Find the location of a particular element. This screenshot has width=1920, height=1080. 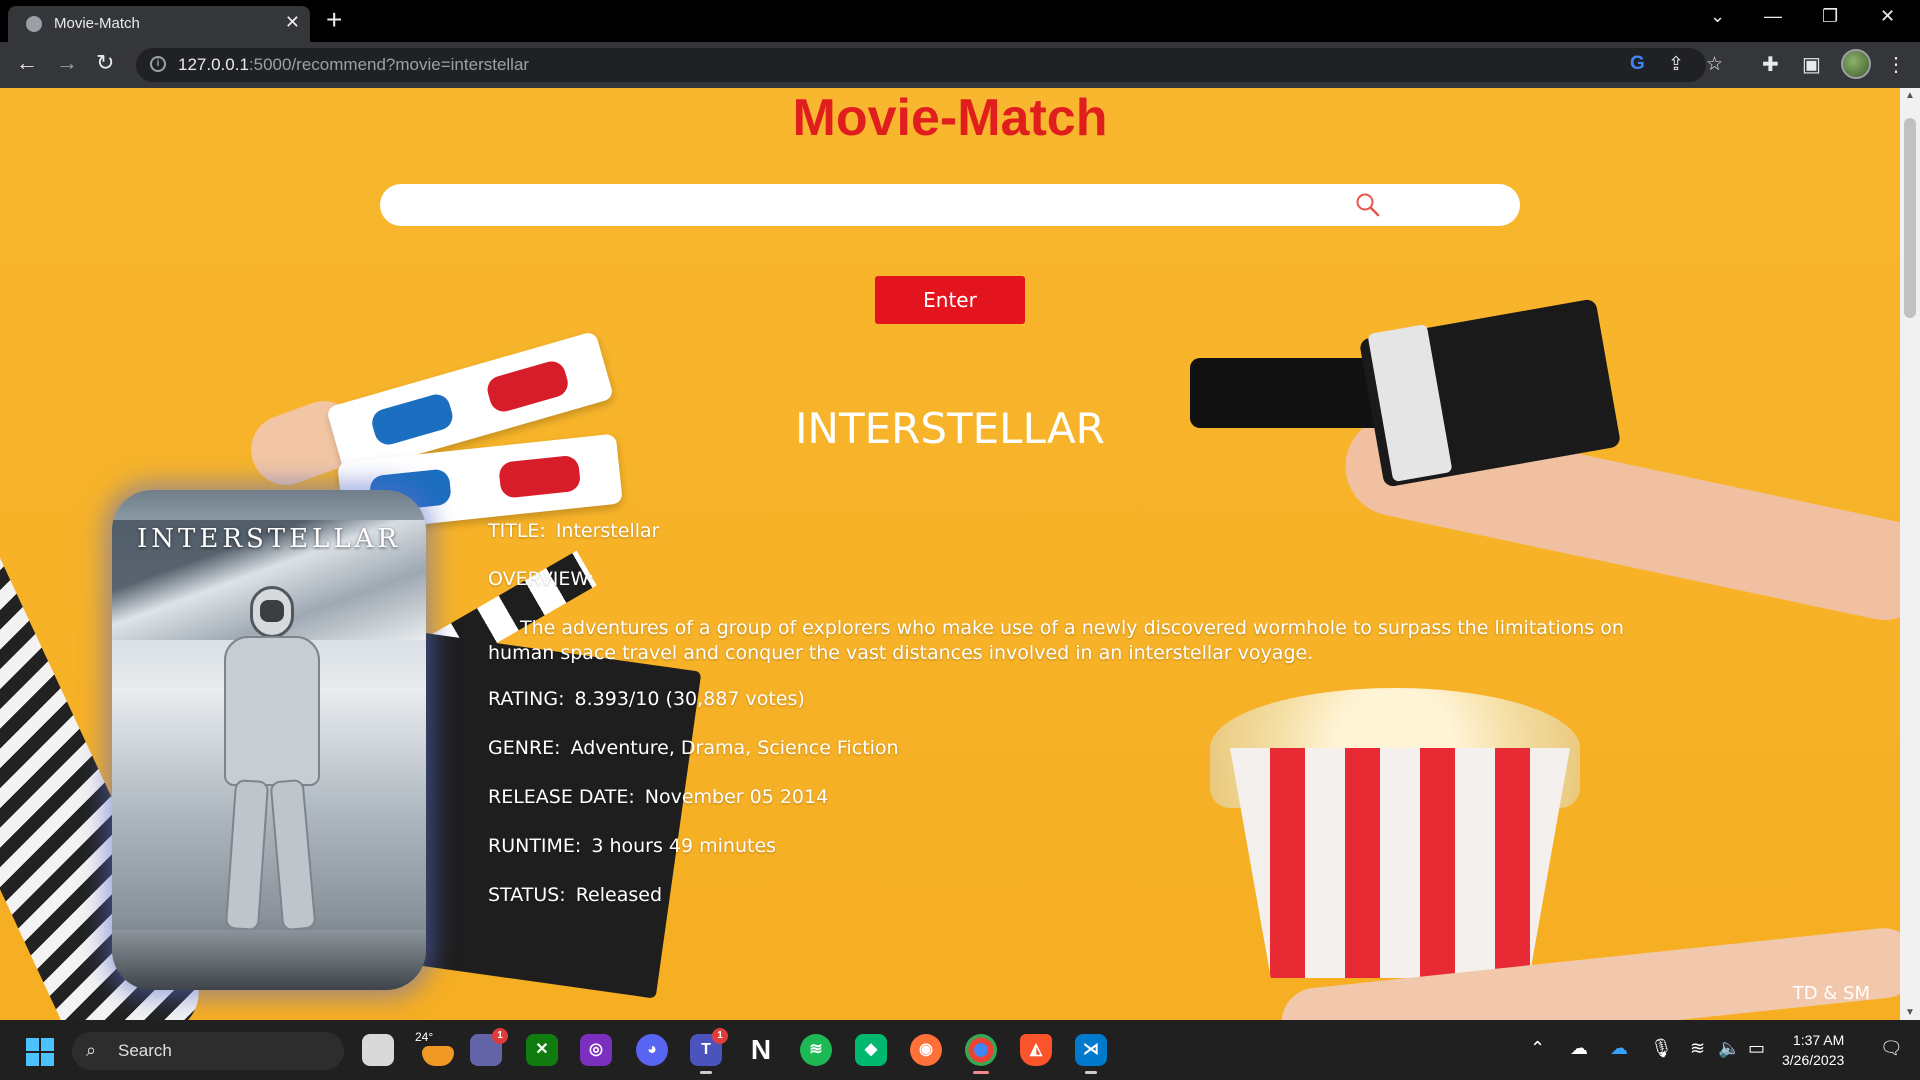

restore-button: ❐ is located at coordinates (1830, 16).